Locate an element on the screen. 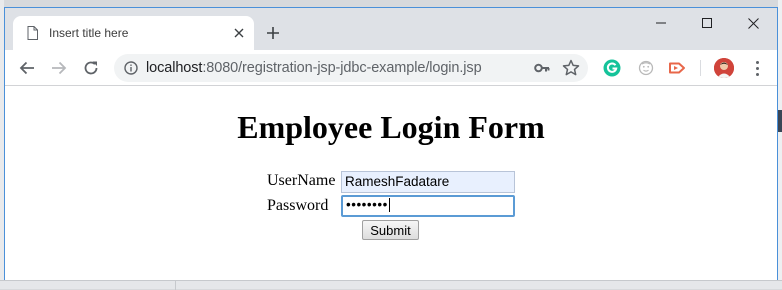  username-label: UserName is located at coordinates (301, 180).